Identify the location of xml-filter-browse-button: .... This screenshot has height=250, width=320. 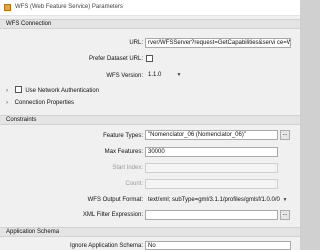
(285, 215).